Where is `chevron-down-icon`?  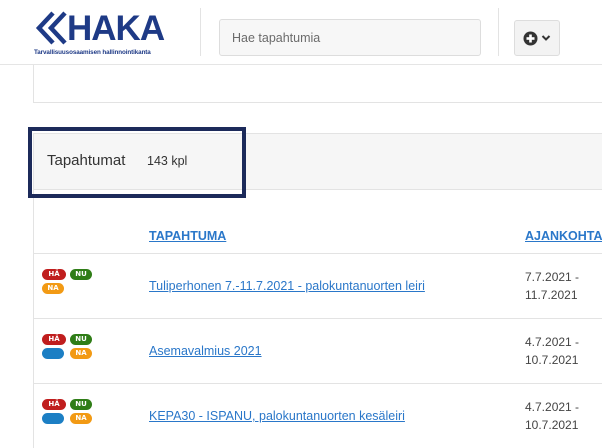 chevron-down-icon is located at coordinates (546, 38).